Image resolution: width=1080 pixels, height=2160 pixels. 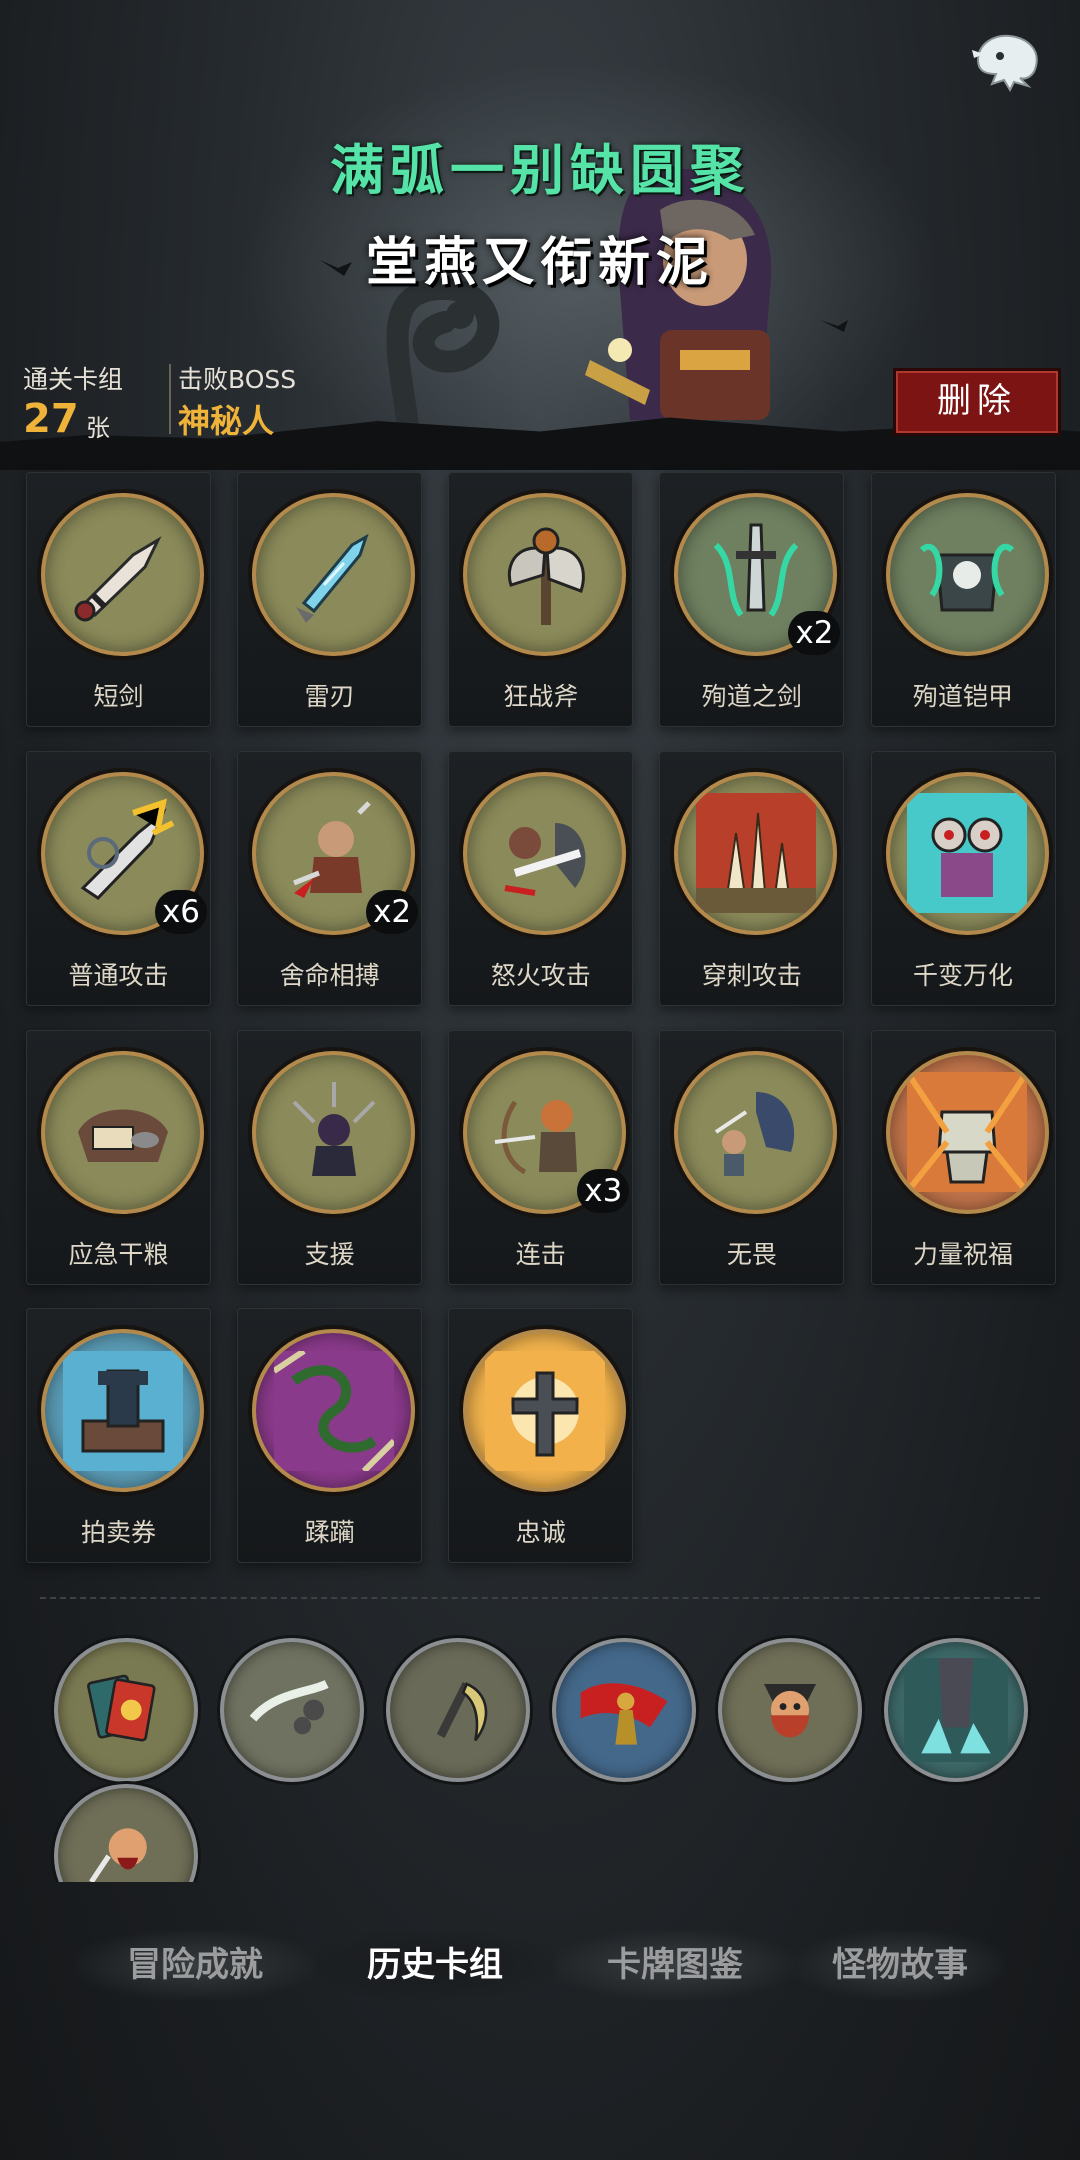 What do you see at coordinates (540, 170) in the screenshot?
I see `title-line-1: 满弧一别缺圆聚` at bounding box center [540, 170].